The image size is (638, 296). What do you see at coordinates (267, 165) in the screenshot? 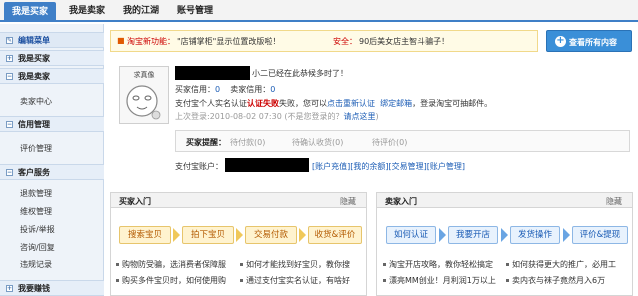
I see `alipay-account-redacted` at bounding box center [267, 165].